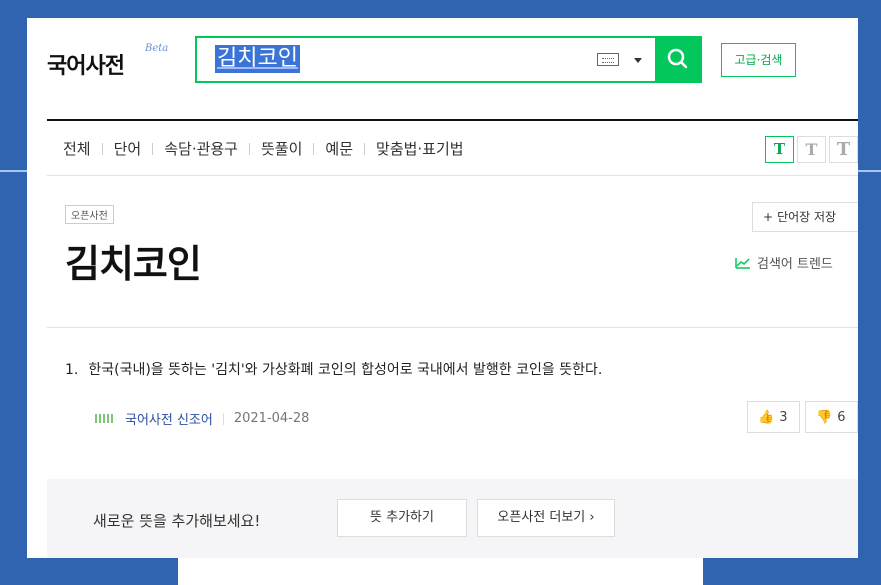 This screenshot has height=585, width=881. What do you see at coordinates (768, 217) in the screenshot?
I see `plus-icon: +` at bounding box center [768, 217].